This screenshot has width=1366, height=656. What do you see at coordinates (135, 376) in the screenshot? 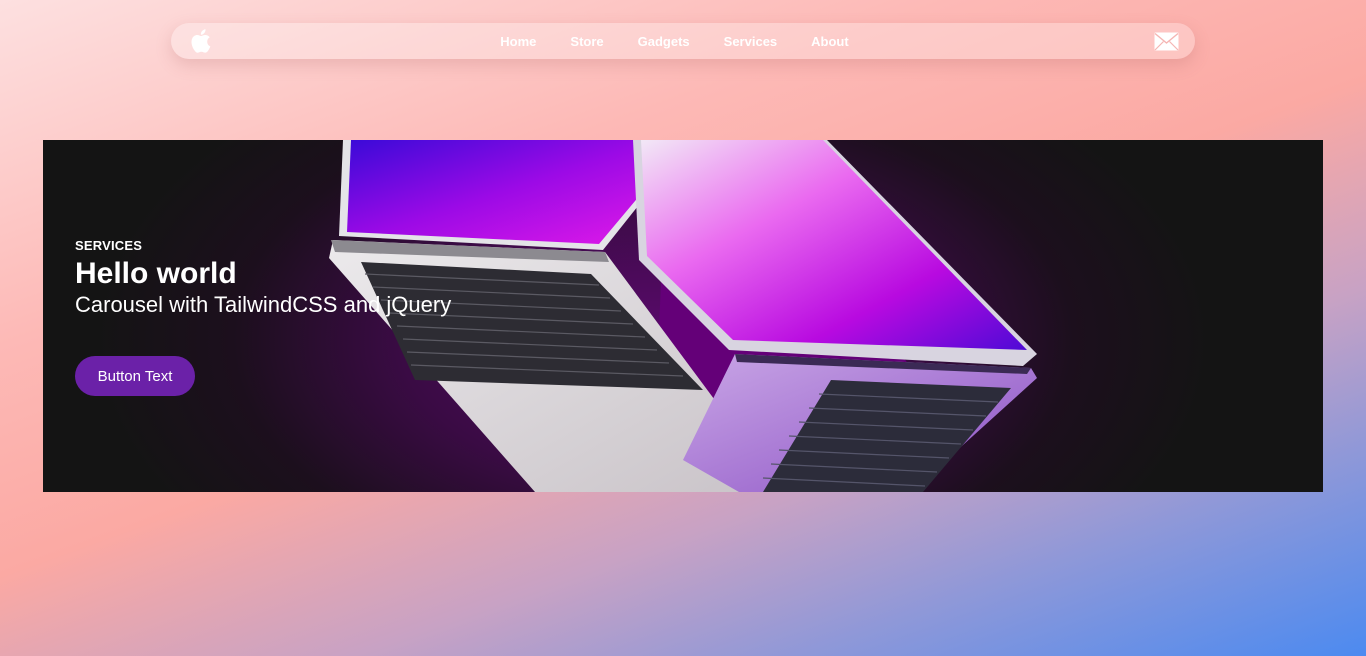
I see `slide-cta-button: Button Text` at bounding box center [135, 376].